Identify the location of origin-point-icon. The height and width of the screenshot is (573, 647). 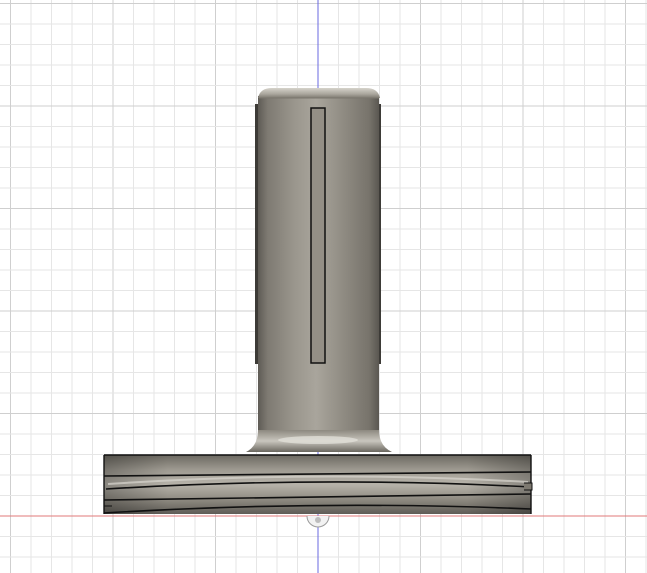
(318, 520).